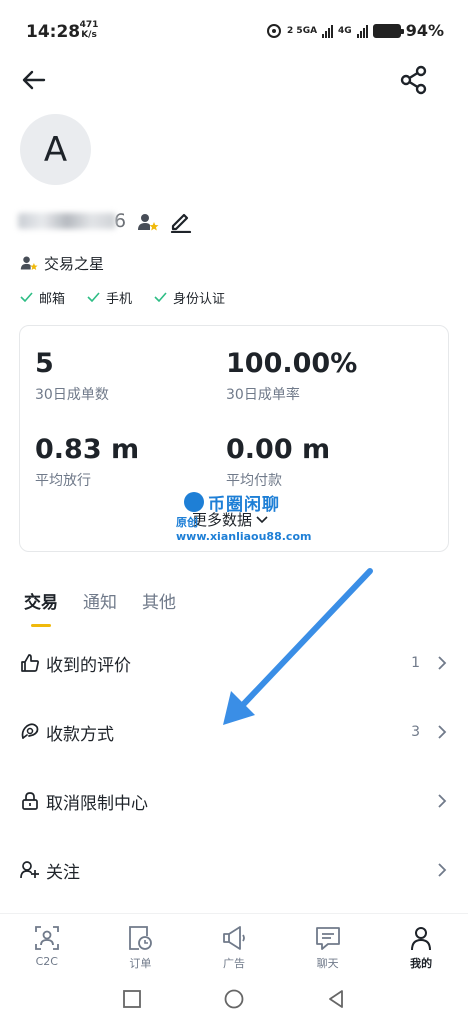  I want to click on nav-ads: 广告, so click(234, 943).